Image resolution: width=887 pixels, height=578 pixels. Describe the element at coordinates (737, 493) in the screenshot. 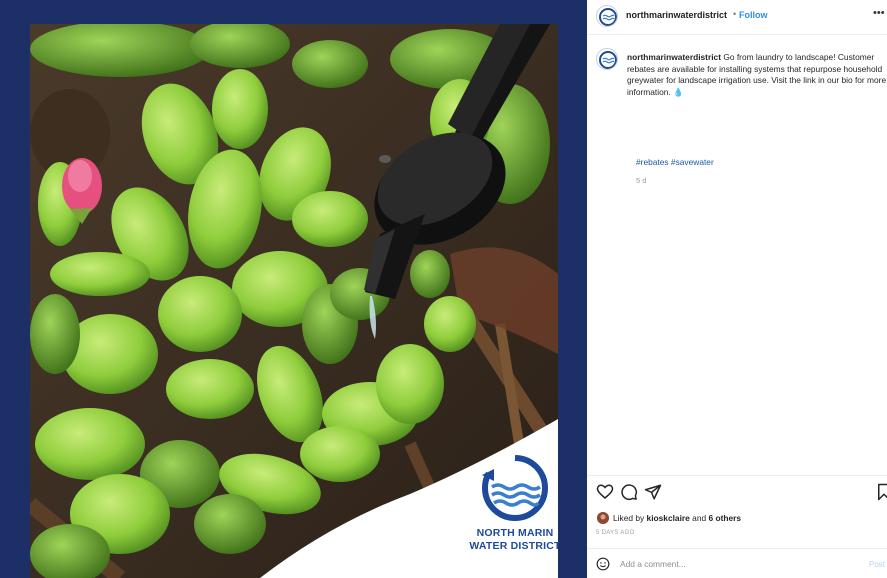

I see `action-bar` at that location.